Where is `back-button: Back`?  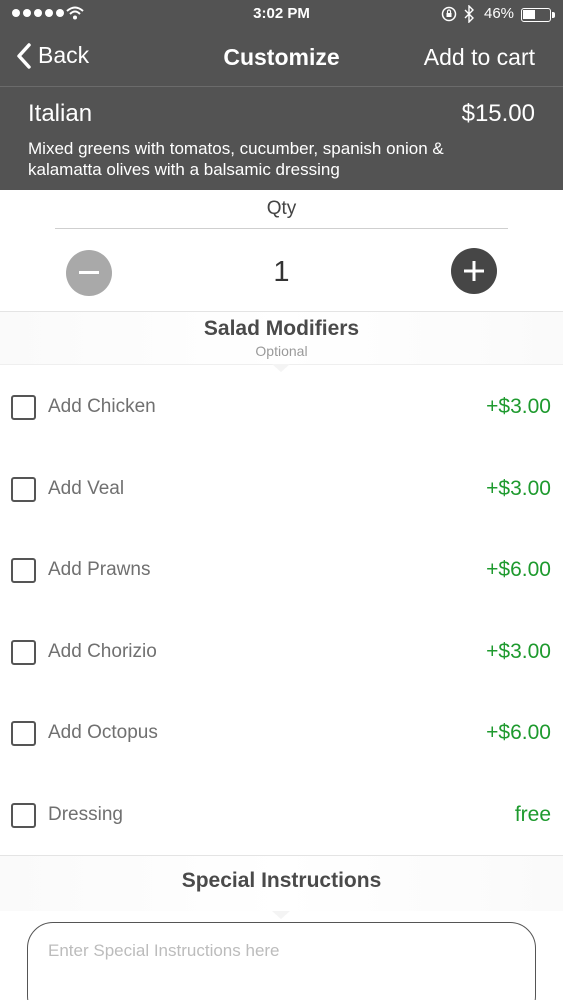
back-button: Back is located at coordinates (52, 55).